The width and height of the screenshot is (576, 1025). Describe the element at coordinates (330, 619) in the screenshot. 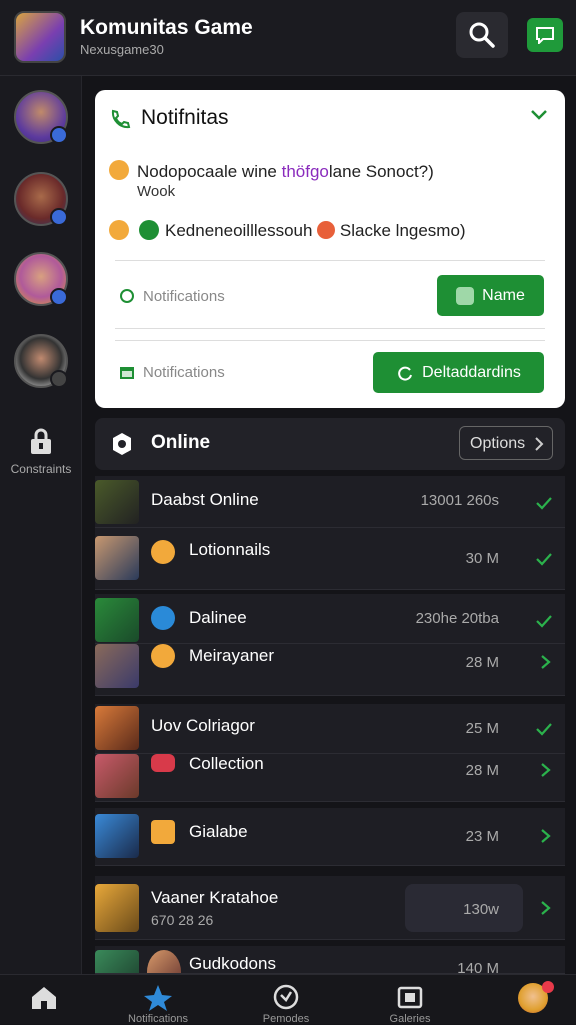

I see `list-item: Dalinee 230he 20tba` at that location.